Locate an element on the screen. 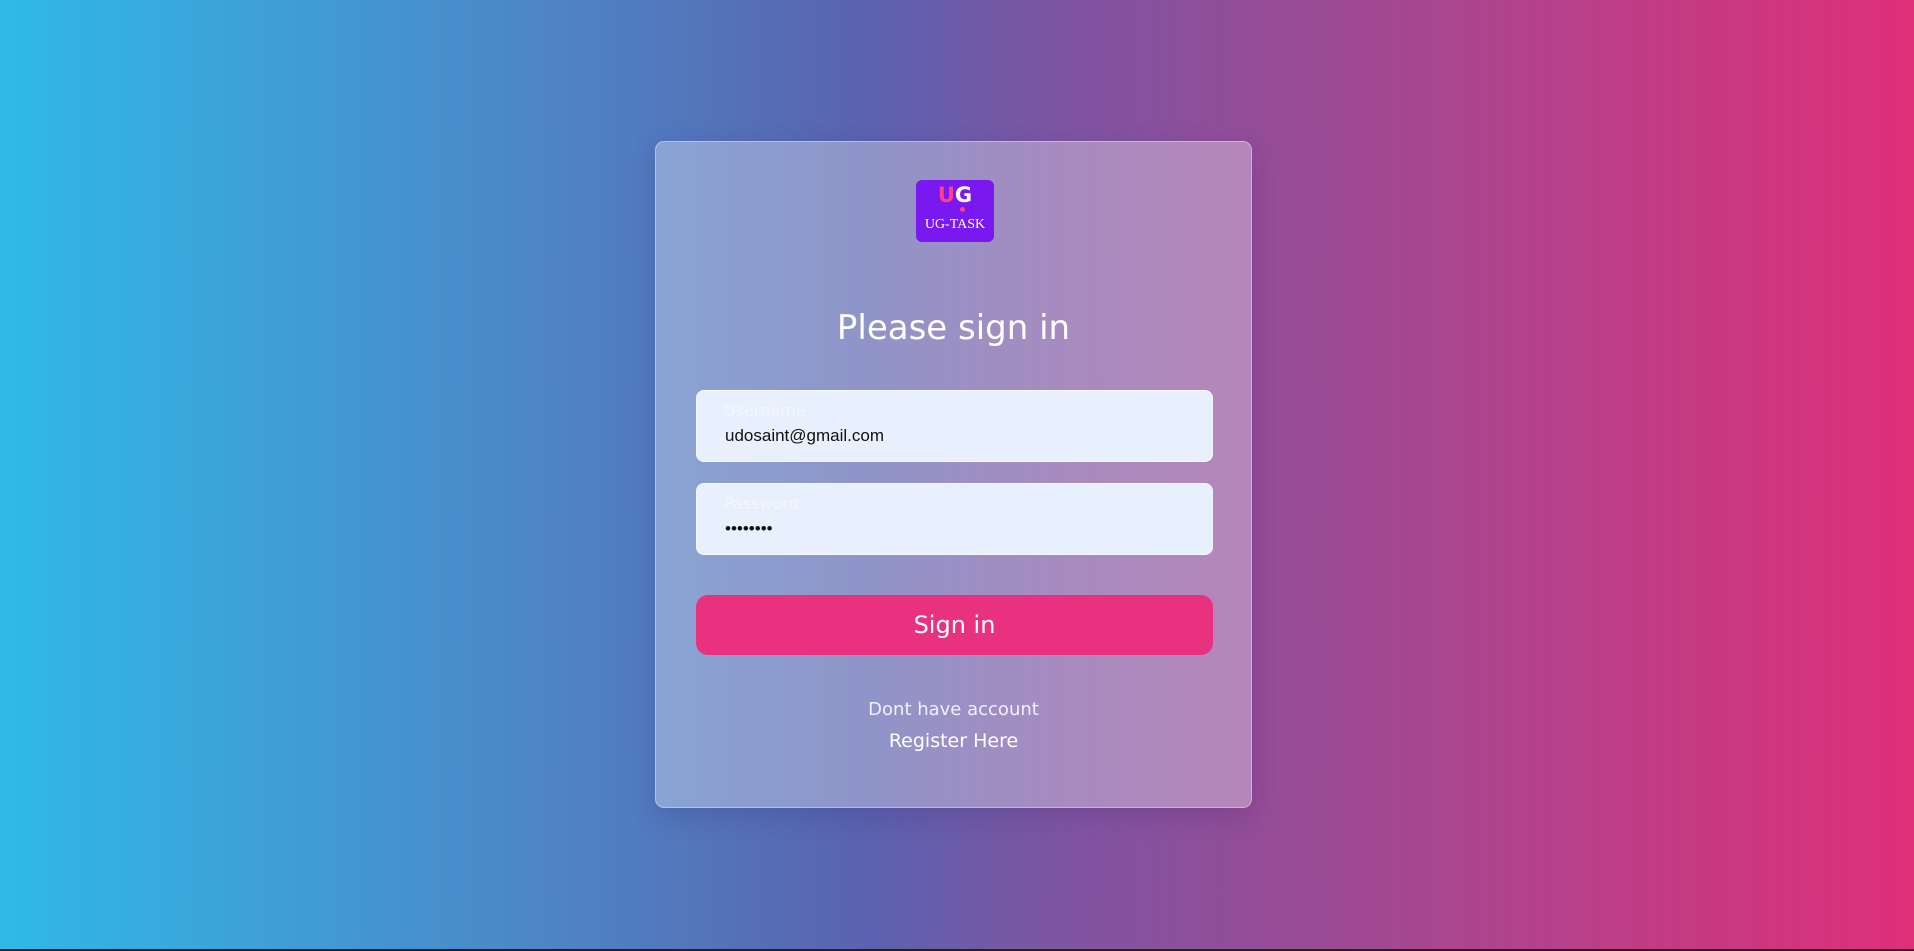 The width and height of the screenshot is (1914, 951). ug-task-logo: UG UG-TASK is located at coordinates (955, 211).